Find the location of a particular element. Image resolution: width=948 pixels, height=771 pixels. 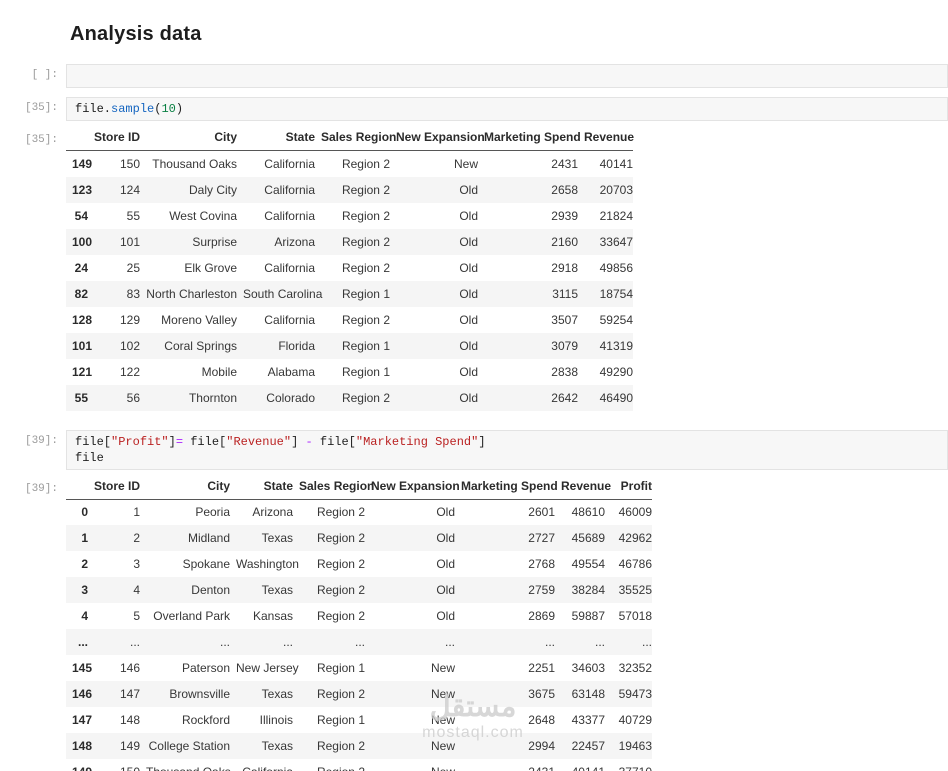

row-index: 100 is located at coordinates (82, 241).